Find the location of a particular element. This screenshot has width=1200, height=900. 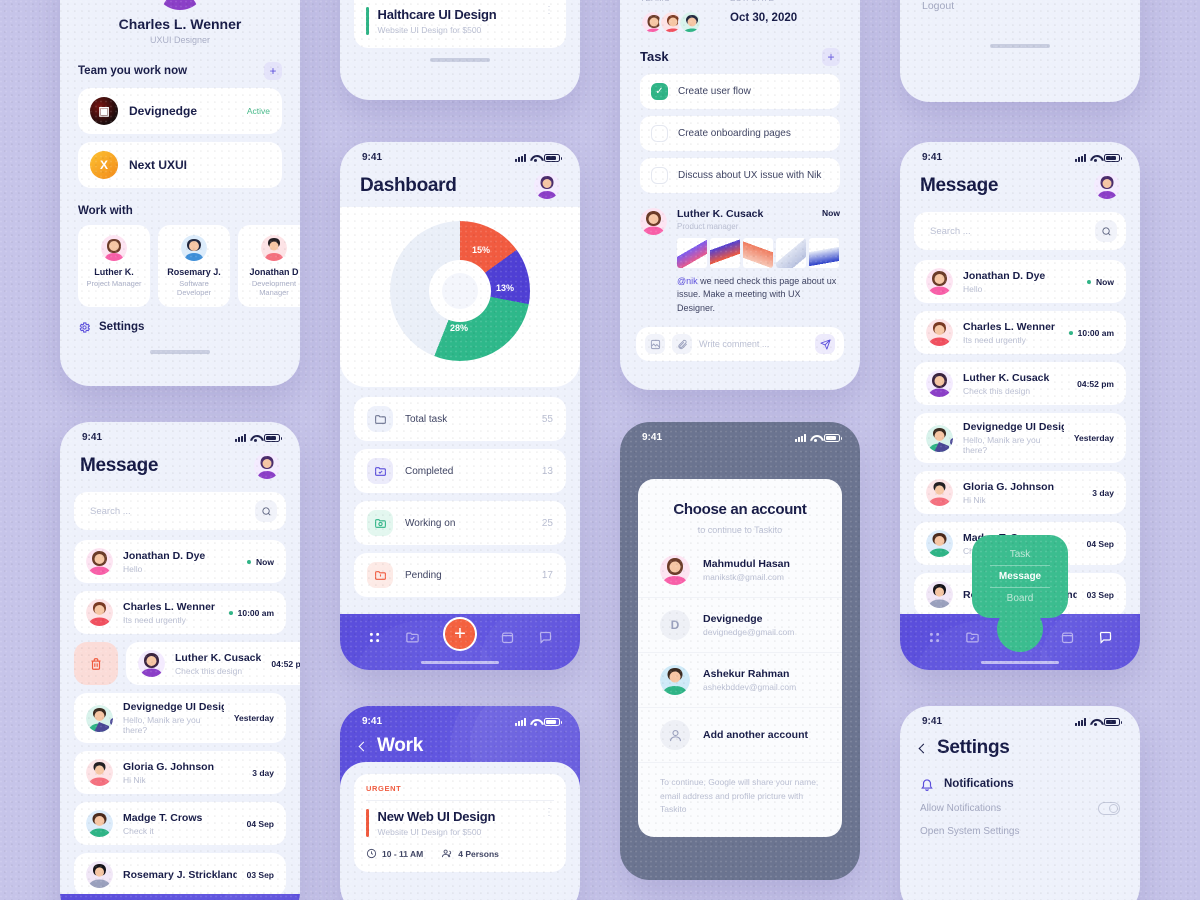

account-name: Mahmudul Hasan is located at coordinates (746, 564).